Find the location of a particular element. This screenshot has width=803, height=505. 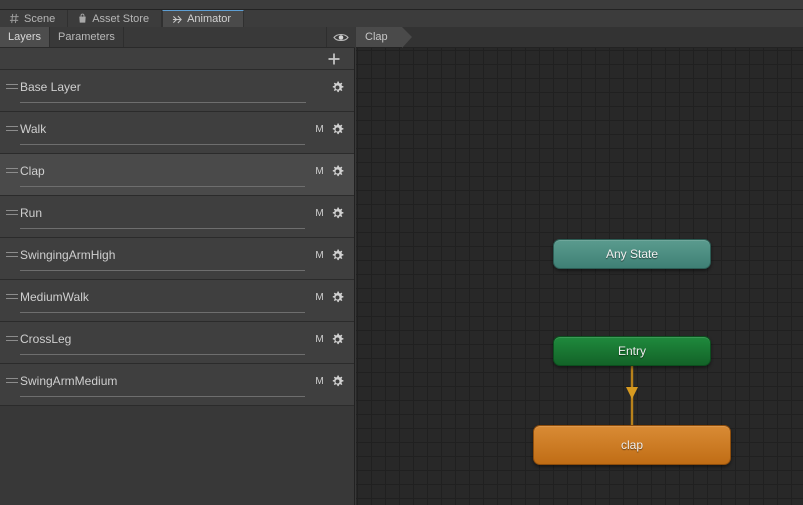

tab-animator: Animator is located at coordinates (203, 18).